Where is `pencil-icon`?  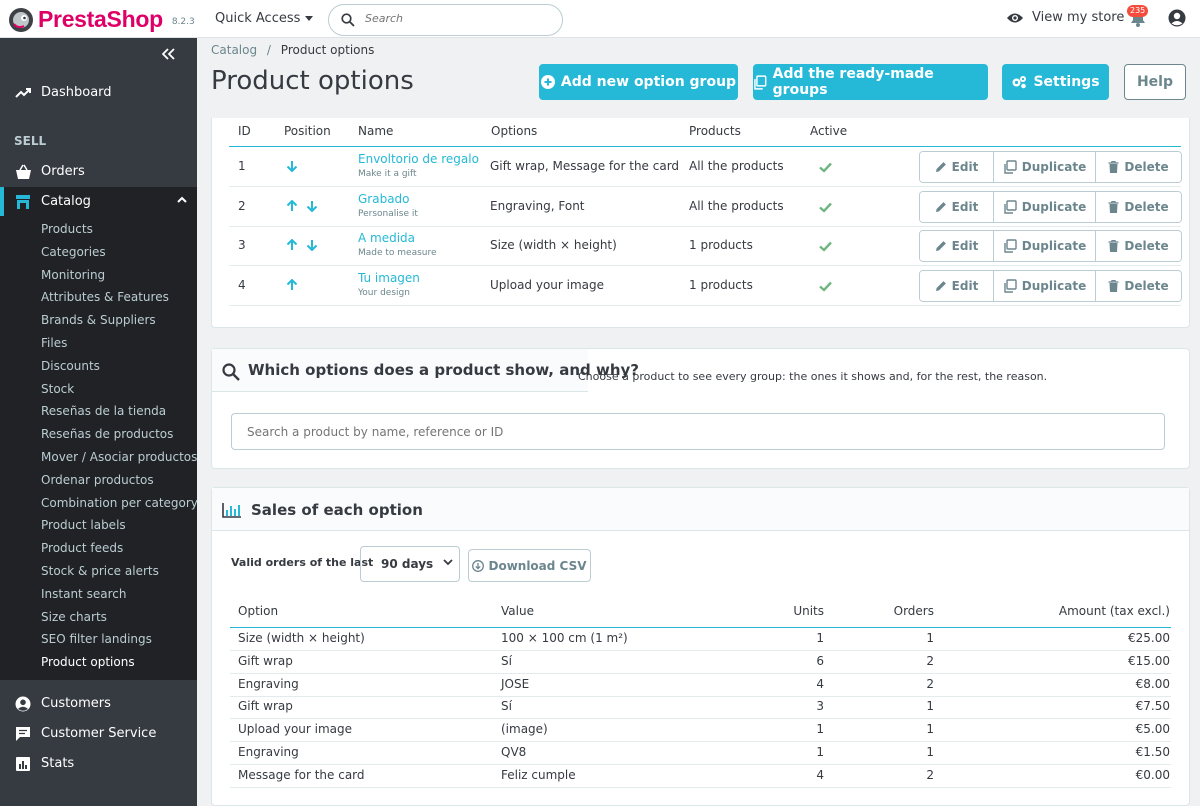 pencil-icon is located at coordinates (940, 206).